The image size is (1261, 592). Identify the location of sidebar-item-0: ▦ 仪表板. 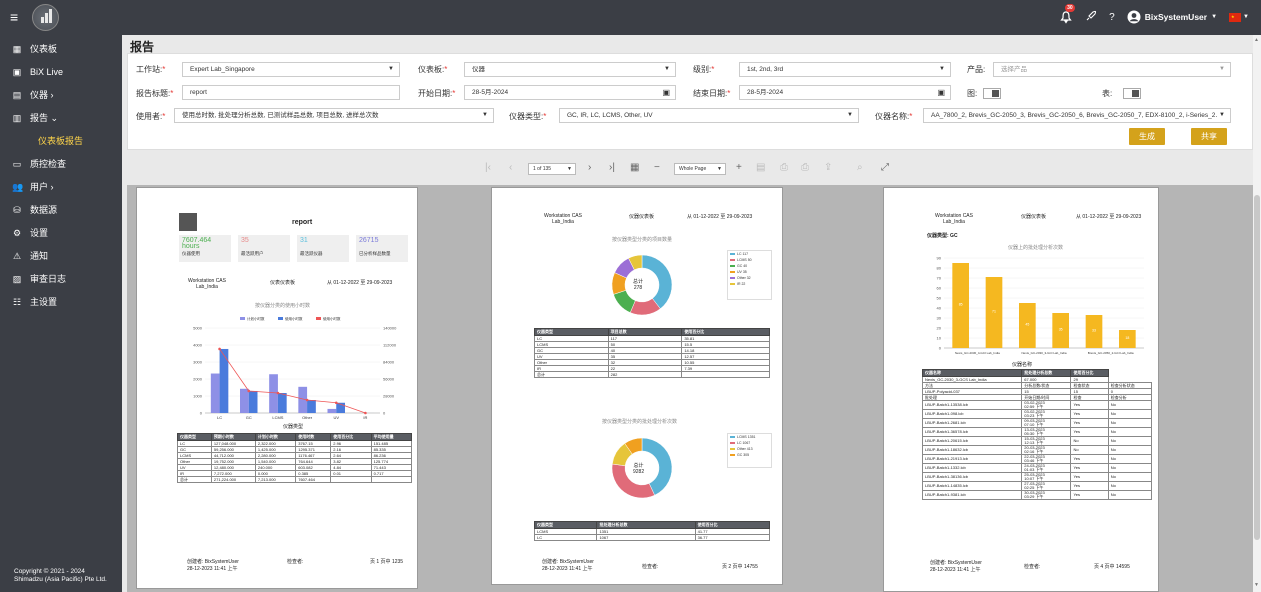
(61, 48).